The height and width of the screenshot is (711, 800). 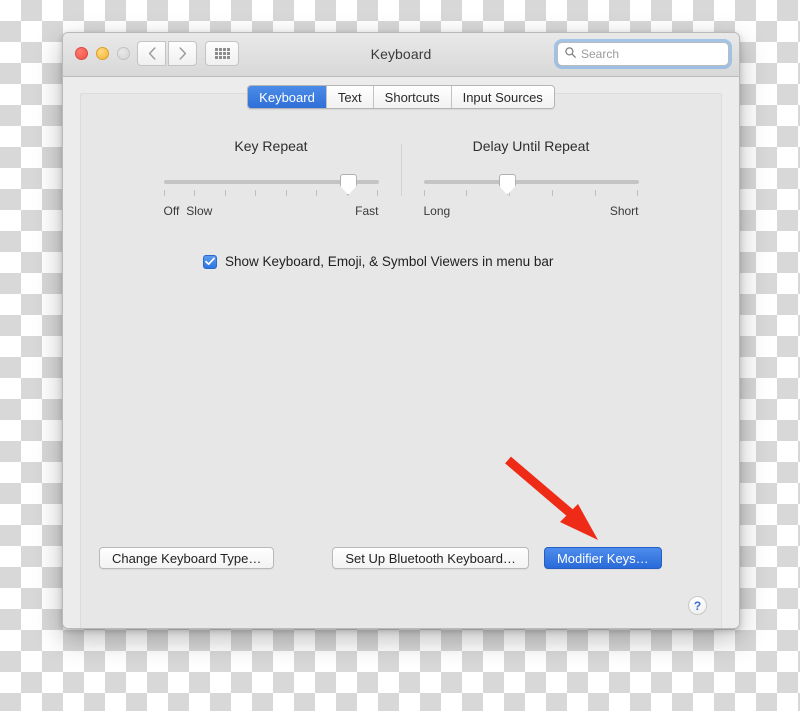 I want to click on show-viewers-checkbox, so click(x=210, y=261).